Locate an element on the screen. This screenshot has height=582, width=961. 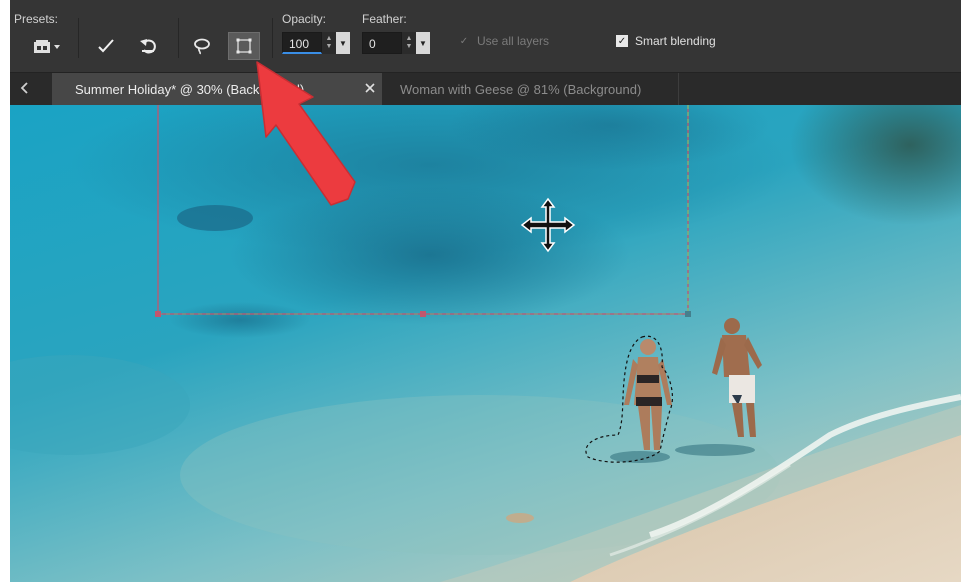
close-icon is located at coordinates (370, 89).